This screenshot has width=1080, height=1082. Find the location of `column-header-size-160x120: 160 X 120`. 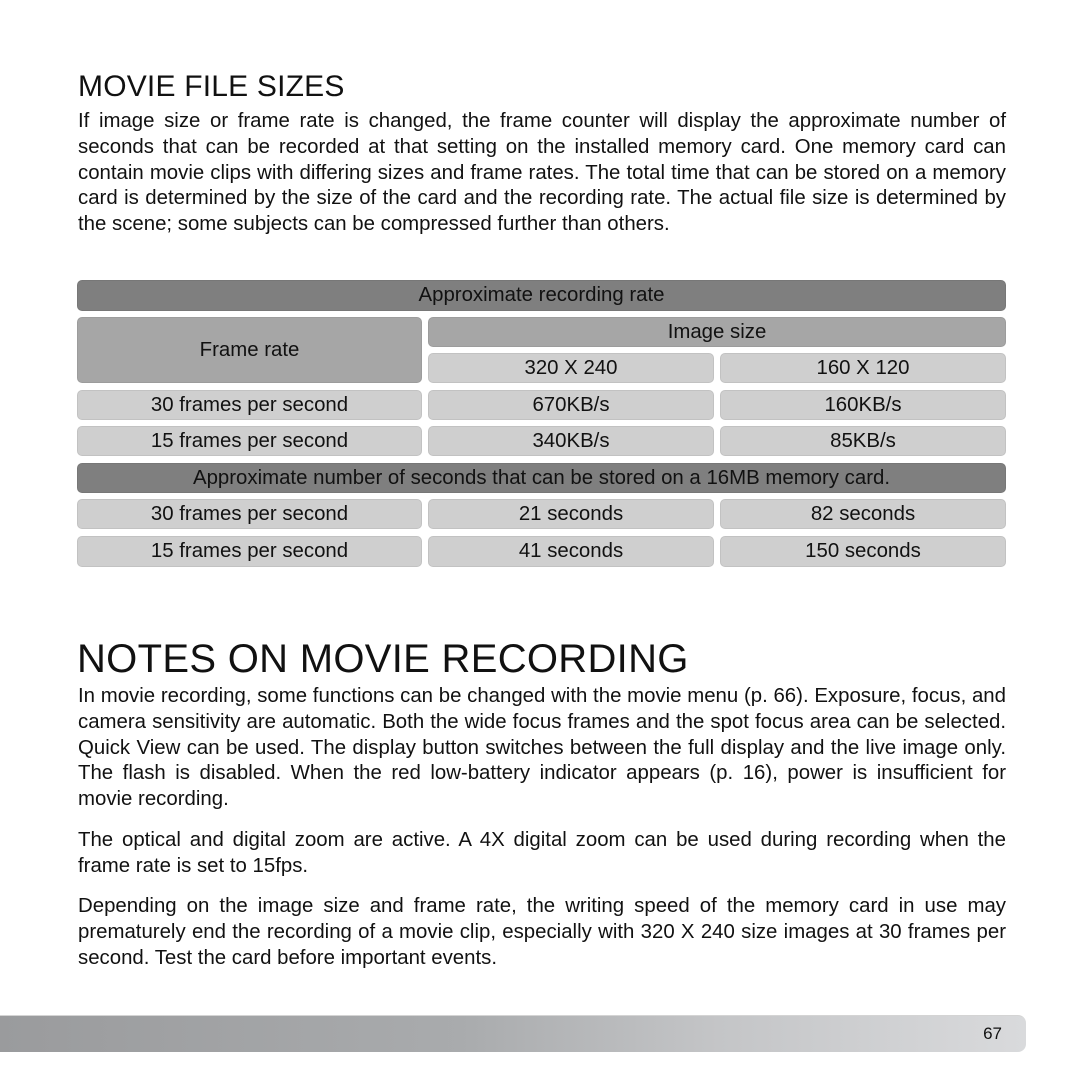

column-header-size-160x120: 160 X 120 is located at coordinates (863, 368).